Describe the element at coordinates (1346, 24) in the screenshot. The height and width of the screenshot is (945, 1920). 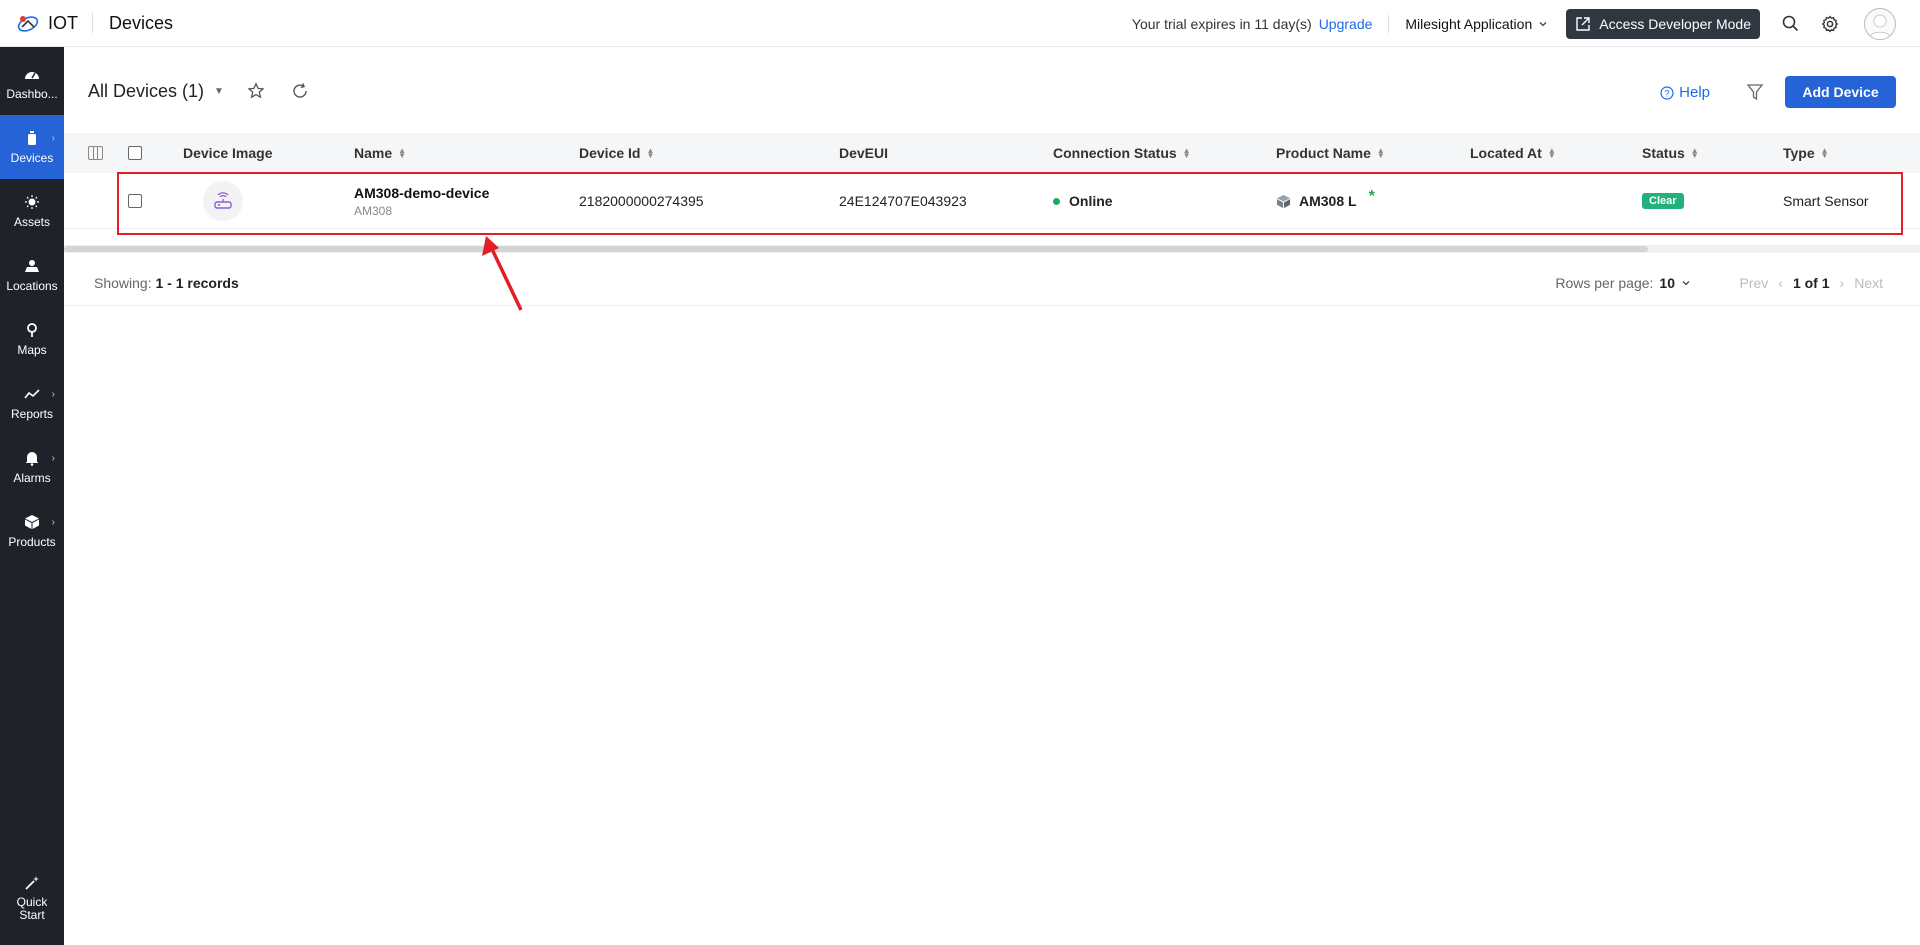
I see `upgrade-link: Upgrade` at that location.